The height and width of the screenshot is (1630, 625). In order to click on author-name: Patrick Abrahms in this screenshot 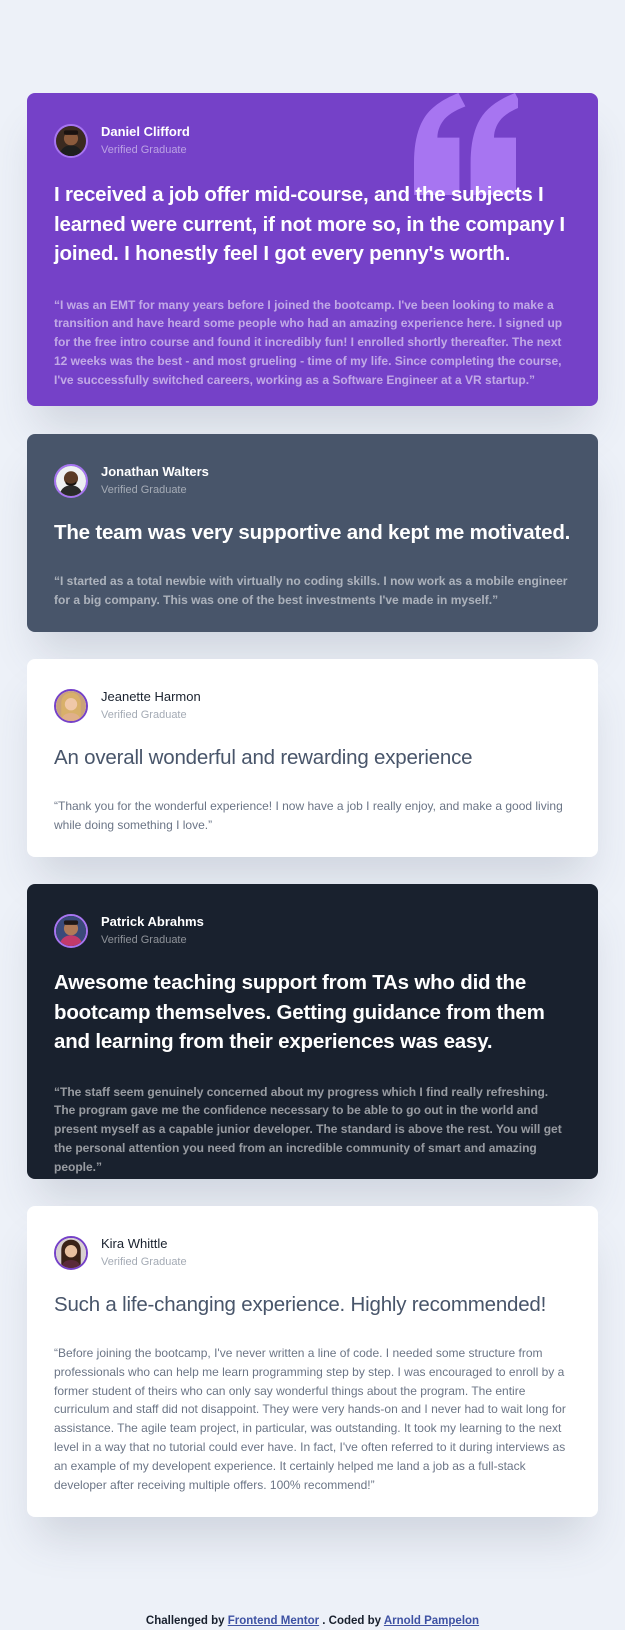, I will do `click(152, 921)`.